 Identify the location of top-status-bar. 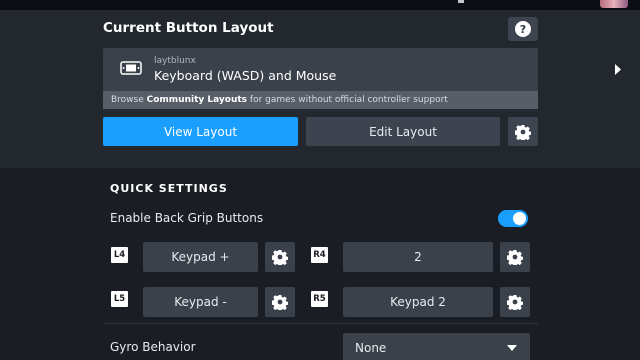
(320, 5).